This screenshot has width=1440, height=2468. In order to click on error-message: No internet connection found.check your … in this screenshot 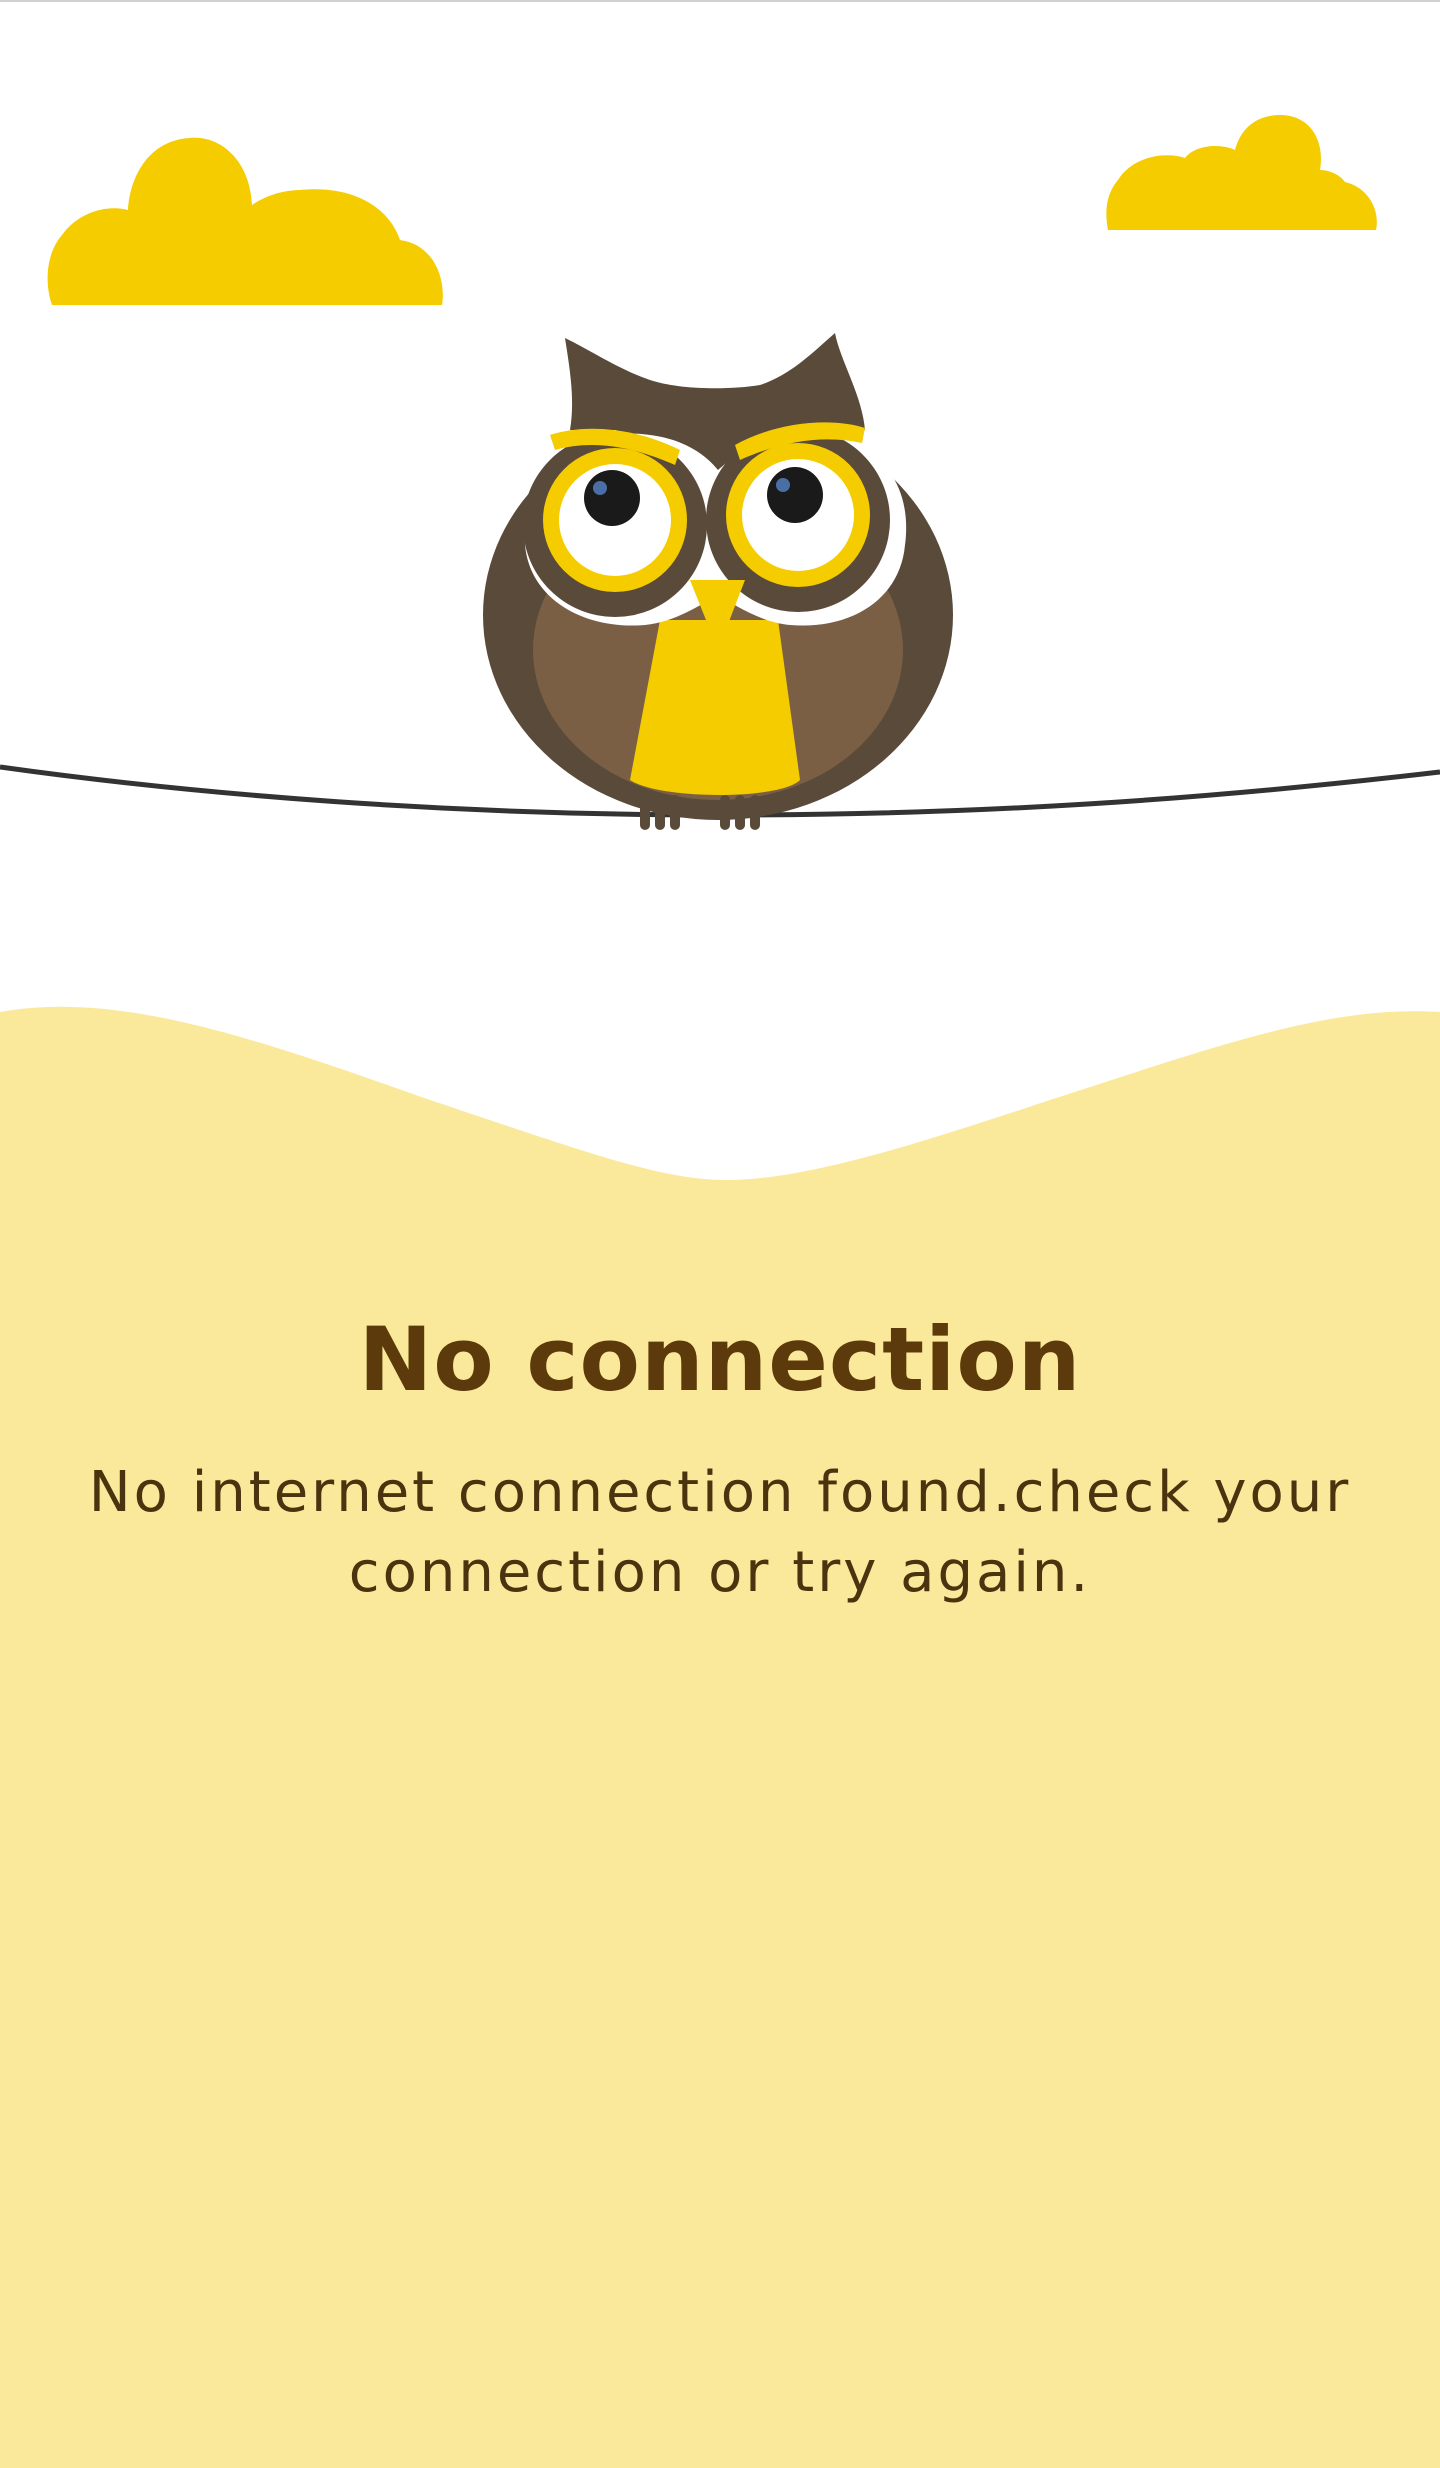, I will do `click(720, 1532)`.